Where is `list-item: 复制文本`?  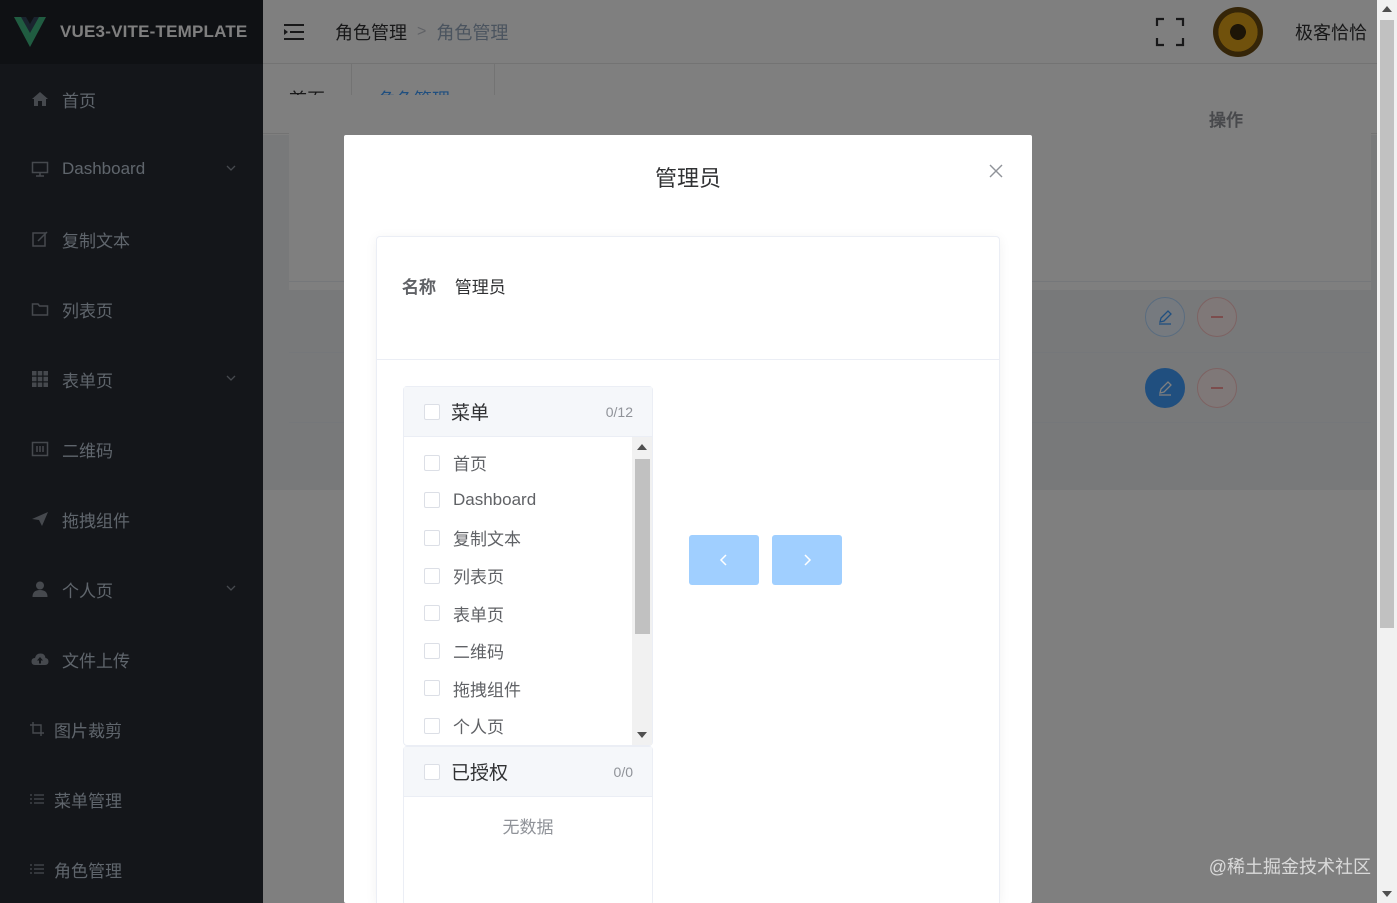
list-item: 复制文本 is located at coordinates (528, 538).